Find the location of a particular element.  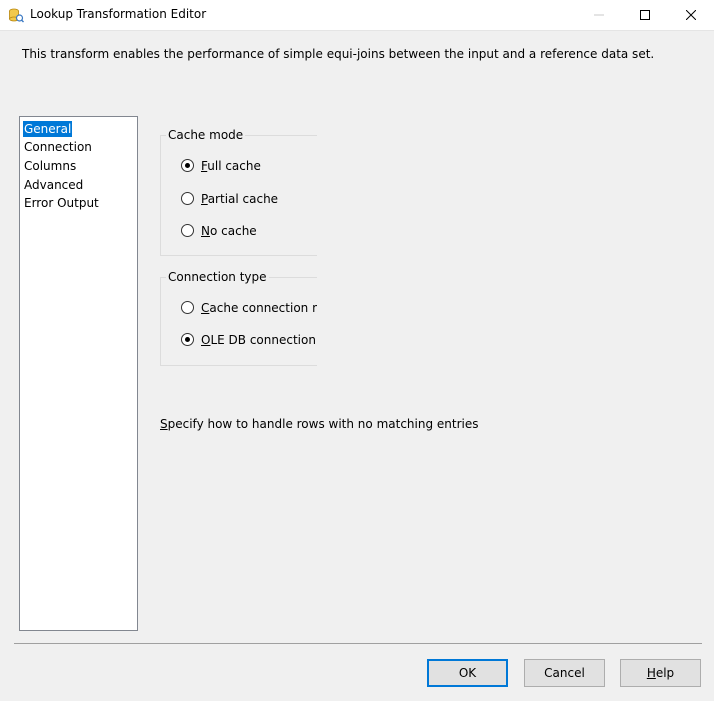

partial-cache-radio: Partial cache is located at coordinates (249, 199).